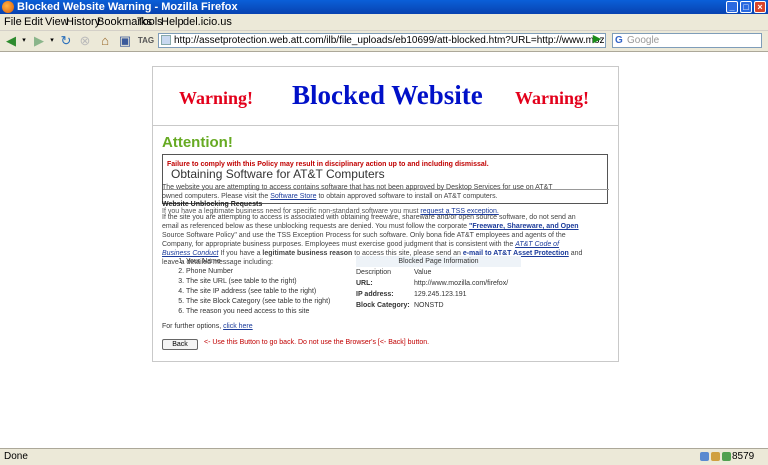 Image resolution: width=768 pixels, height=465 pixels. Describe the element at coordinates (423, 272) in the screenshot. I see `col-value: Value` at that location.